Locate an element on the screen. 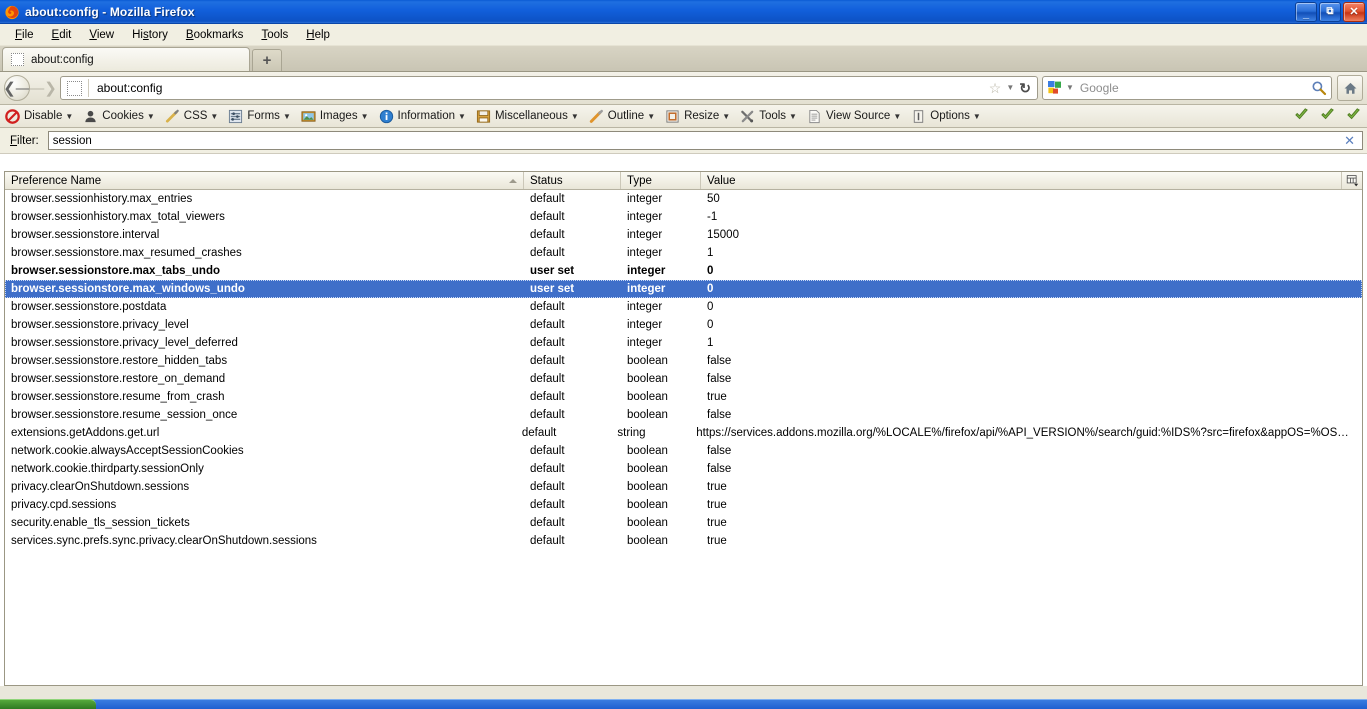 Image resolution: width=1367 pixels, height=709 pixels. search-bar: ▼ Google is located at coordinates (1187, 88).